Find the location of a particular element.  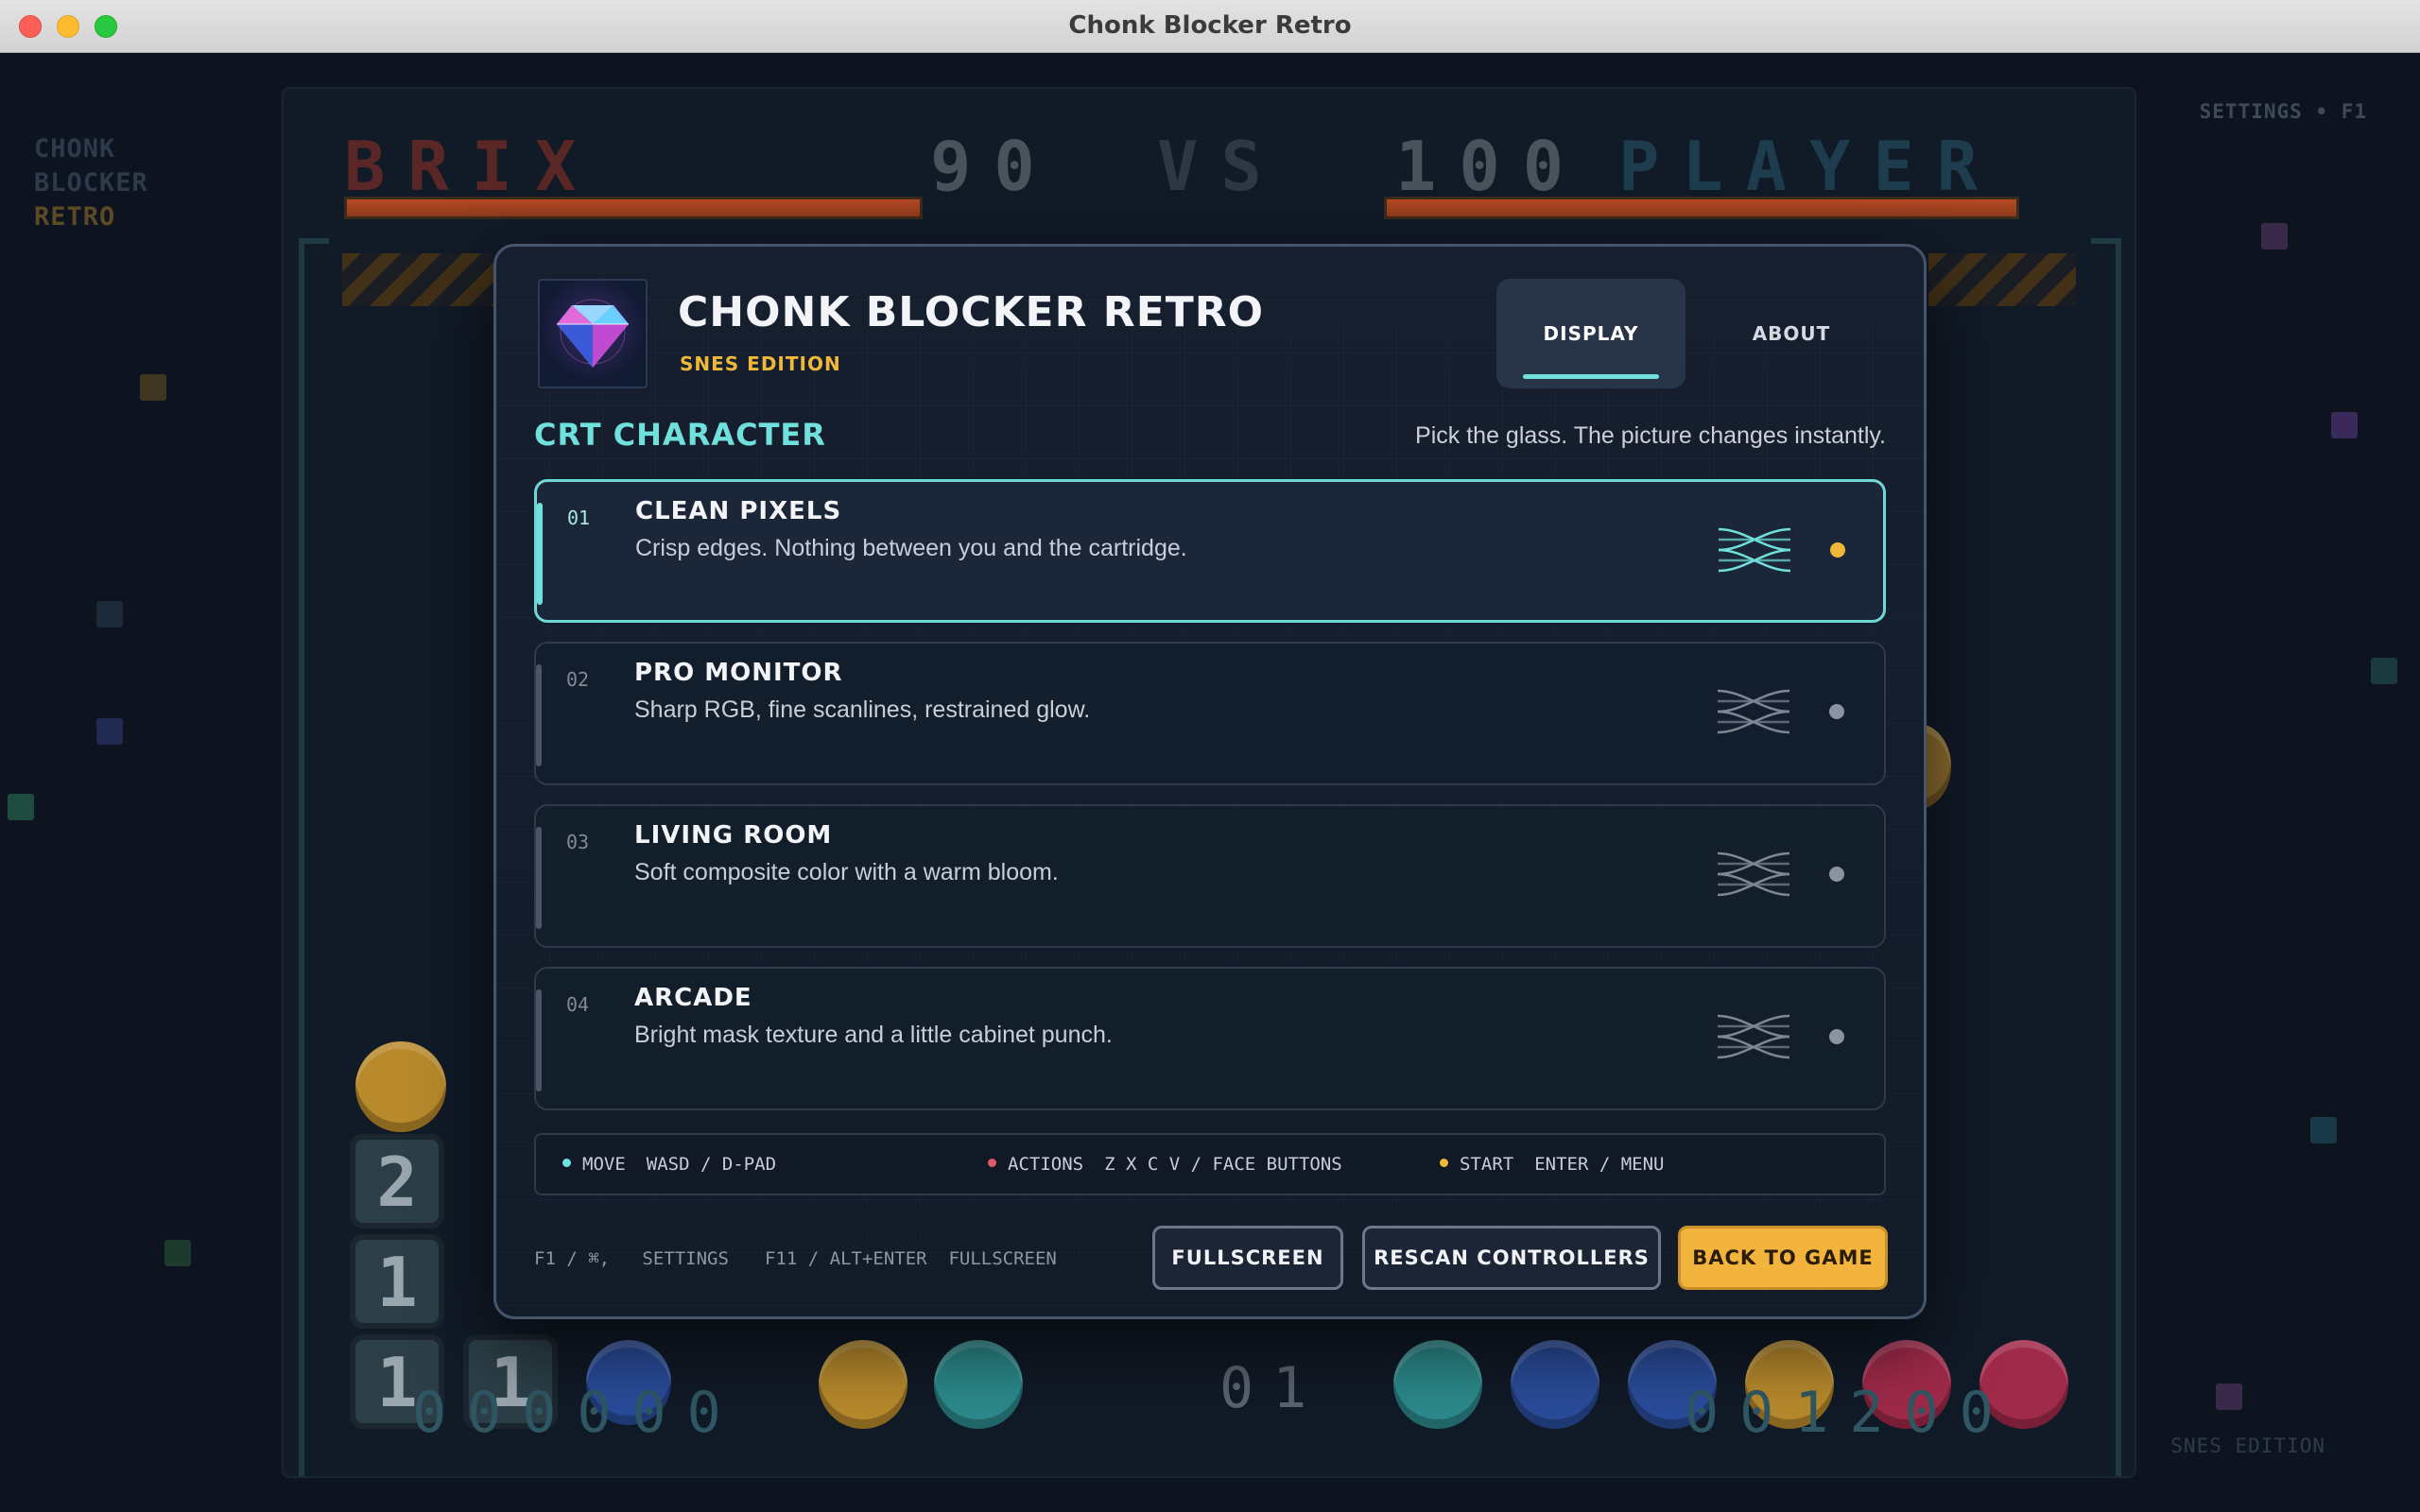

number-tile: 2 is located at coordinates (397, 1181).